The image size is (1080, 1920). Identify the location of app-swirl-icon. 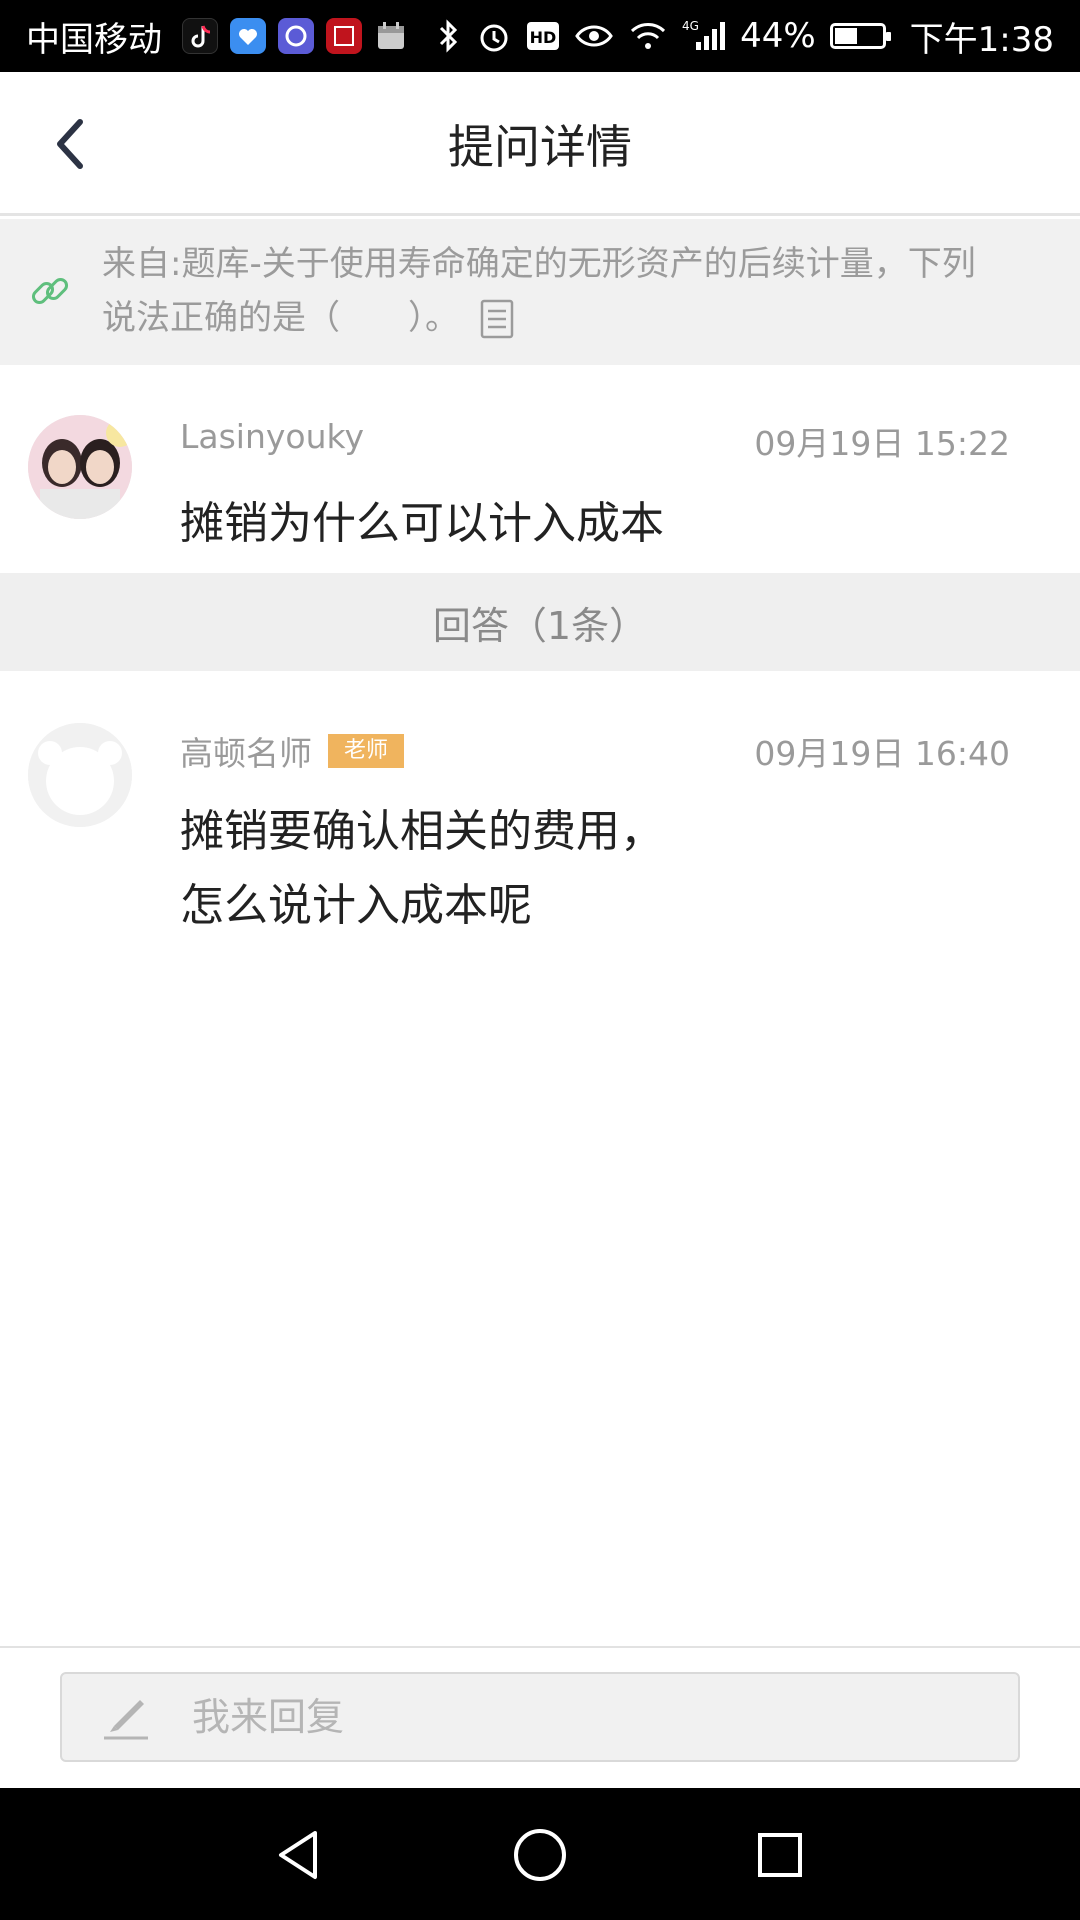
(296, 36).